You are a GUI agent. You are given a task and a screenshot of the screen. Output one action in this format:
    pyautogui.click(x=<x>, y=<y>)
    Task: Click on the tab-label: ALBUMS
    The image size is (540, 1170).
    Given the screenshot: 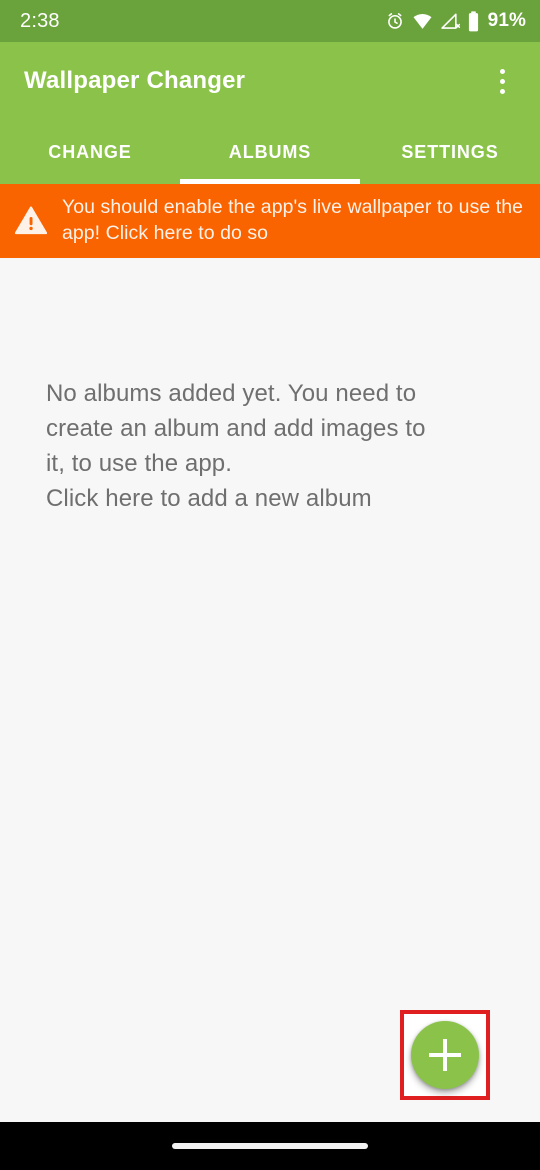 What is the action you would take?
    pyautogui.click(x=270, y=151)
    